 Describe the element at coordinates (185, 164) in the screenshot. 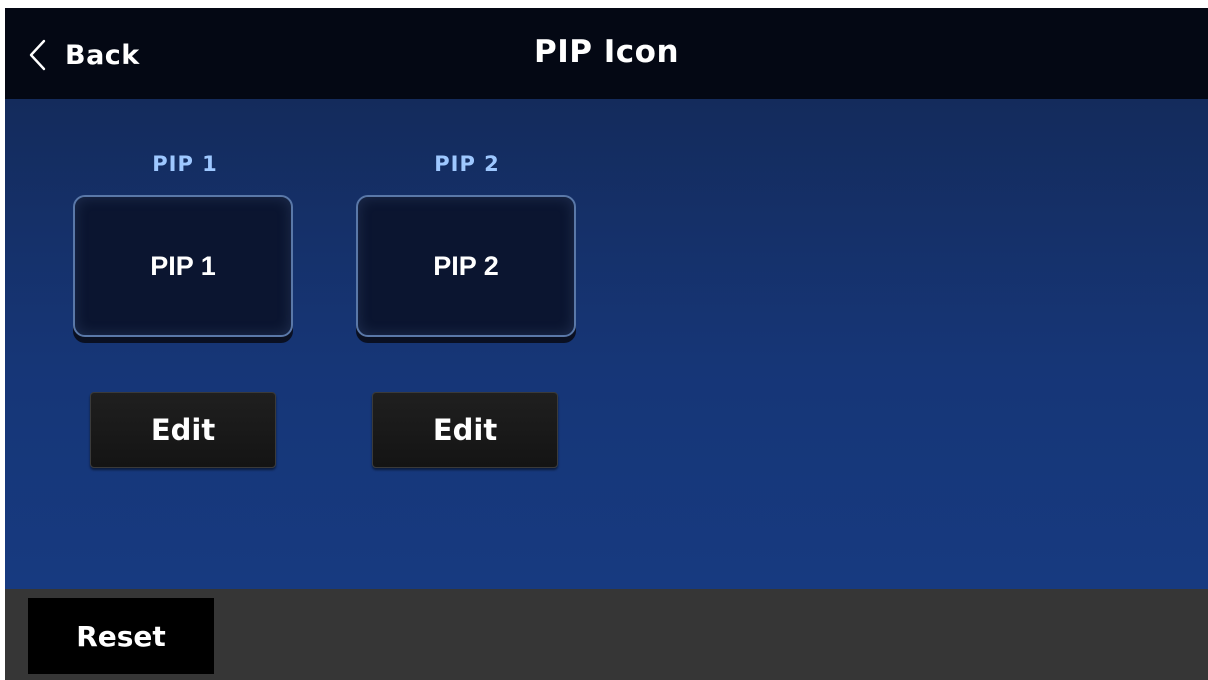

I see `pip-1-label: PIP 1` at that location.